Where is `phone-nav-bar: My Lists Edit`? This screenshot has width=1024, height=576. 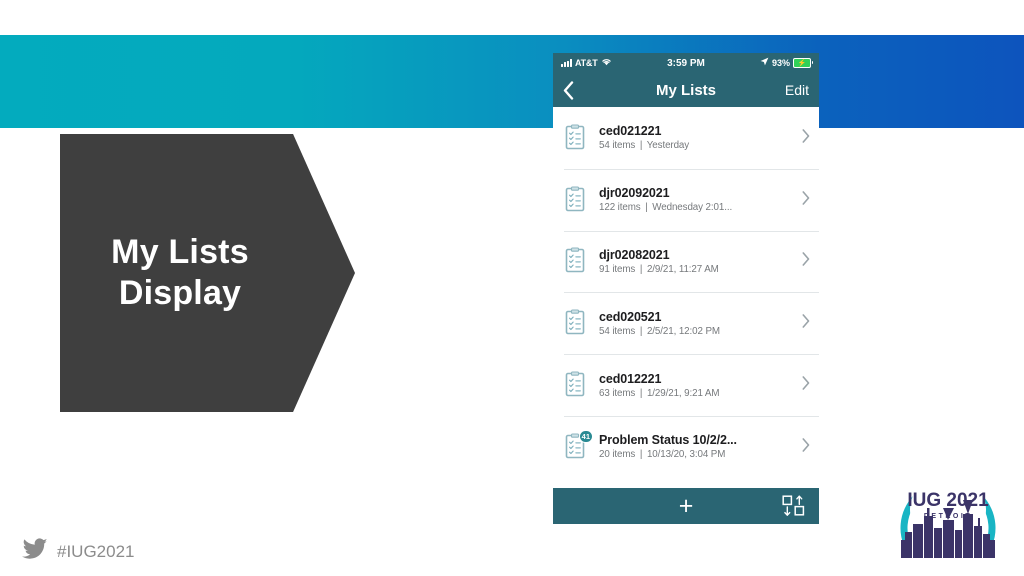
phone-nav-bar: My Lists Edit is located at coordinates (686, 90).